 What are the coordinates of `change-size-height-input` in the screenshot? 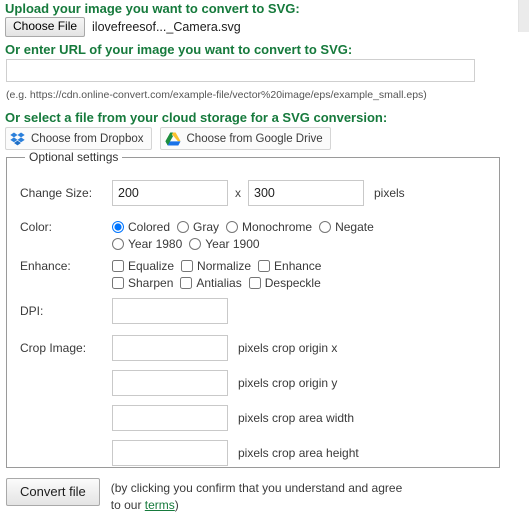 It's located at (306, 193).